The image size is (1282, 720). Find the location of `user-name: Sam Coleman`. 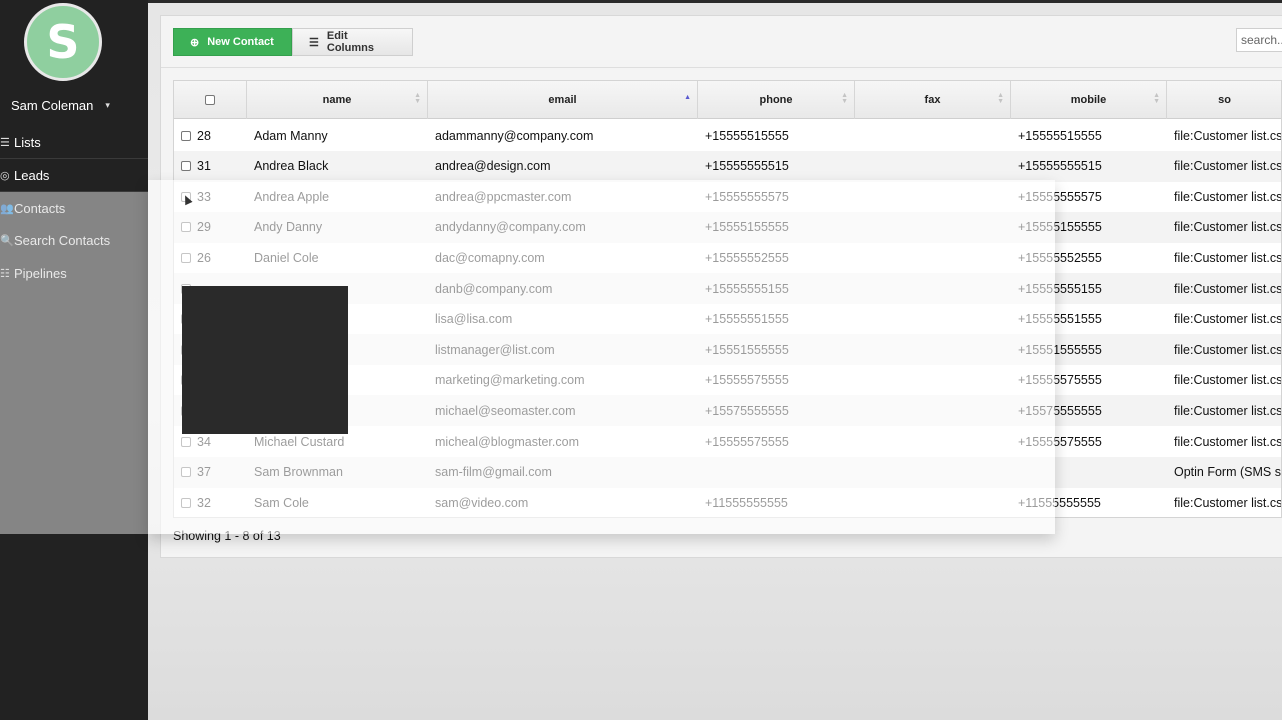

user-name: Sam Coleman is located at coordinates (52, 105).